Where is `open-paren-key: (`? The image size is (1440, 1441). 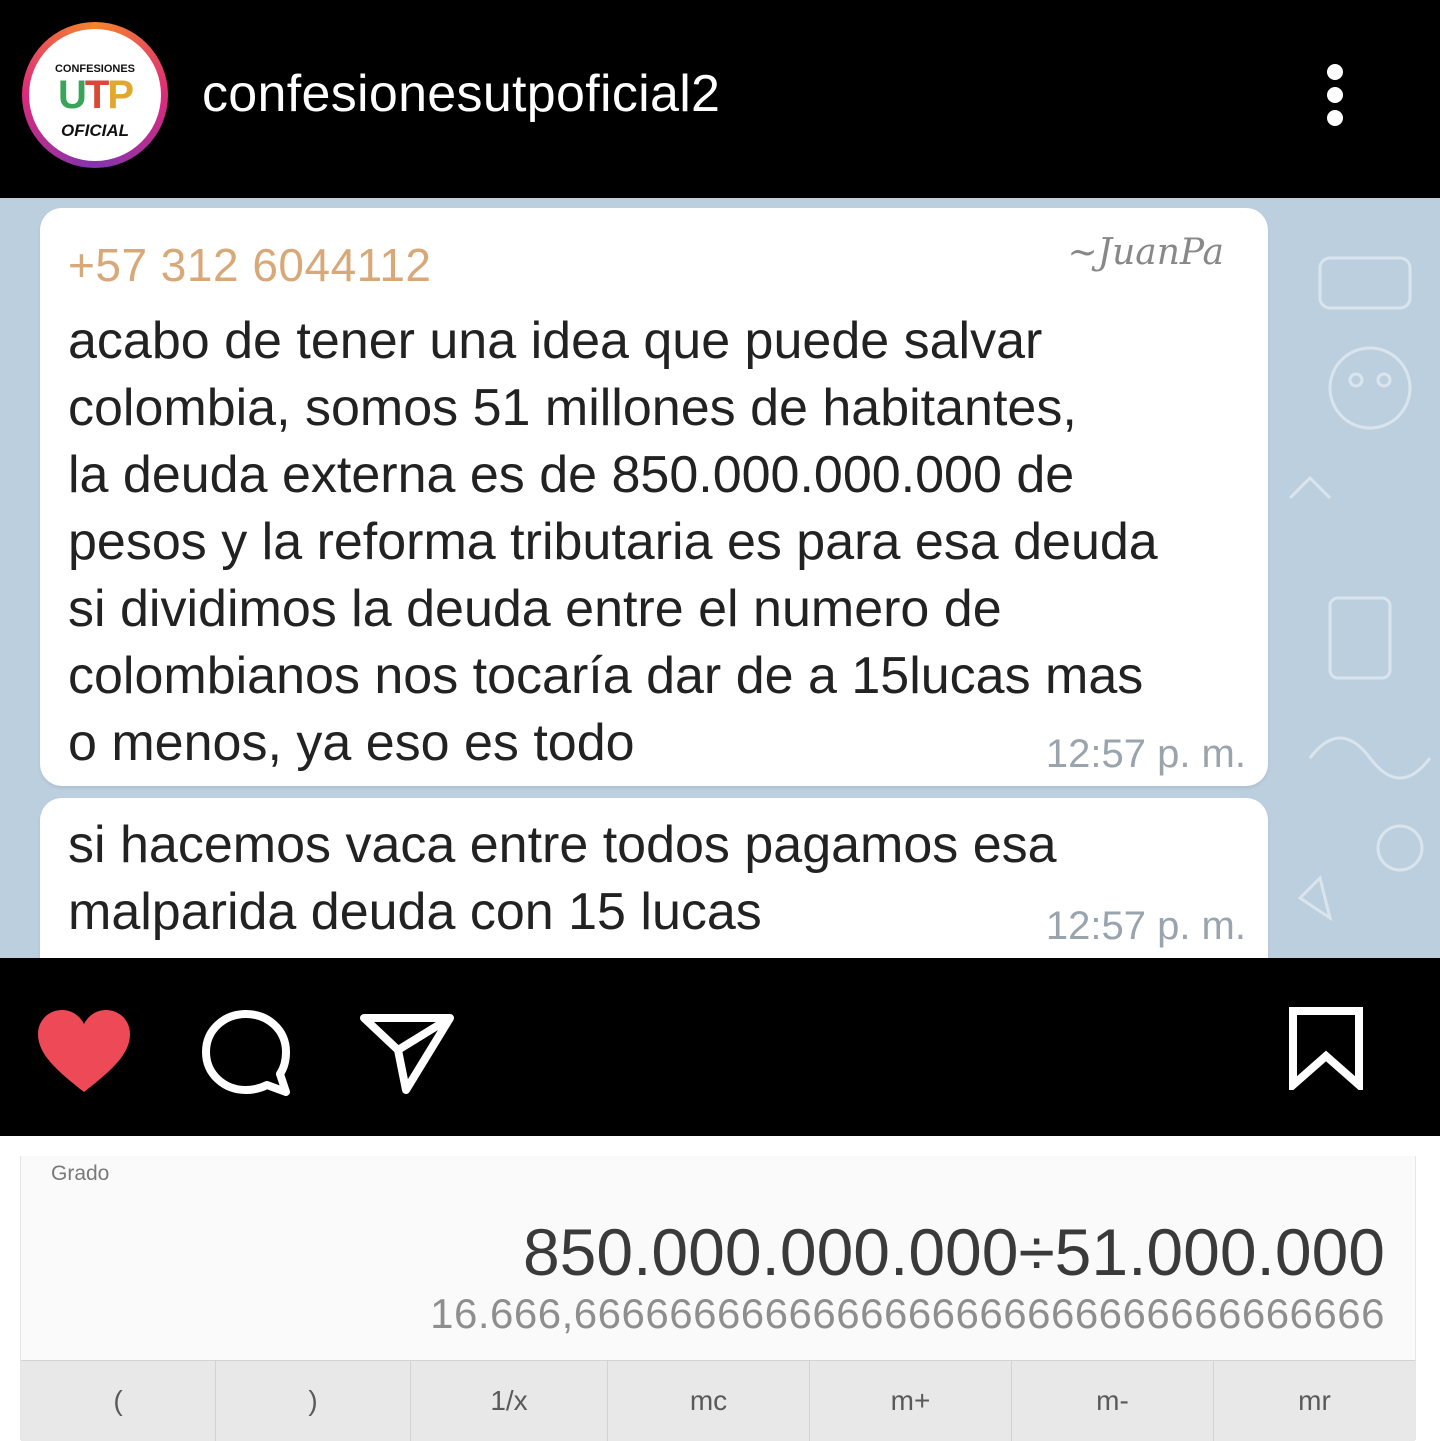 open-paren-key: ( is located at coordinates (118, 1401).